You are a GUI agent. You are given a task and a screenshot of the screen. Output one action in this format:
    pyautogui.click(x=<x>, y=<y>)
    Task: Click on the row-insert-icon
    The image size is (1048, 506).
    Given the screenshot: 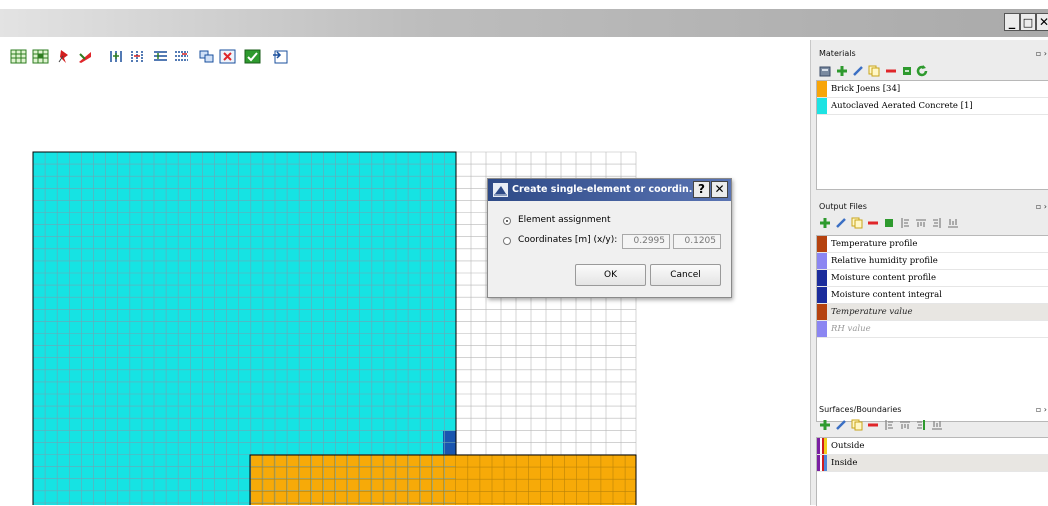 What is the action you would take?
    pyautogui.click(x=160, y=56)
    